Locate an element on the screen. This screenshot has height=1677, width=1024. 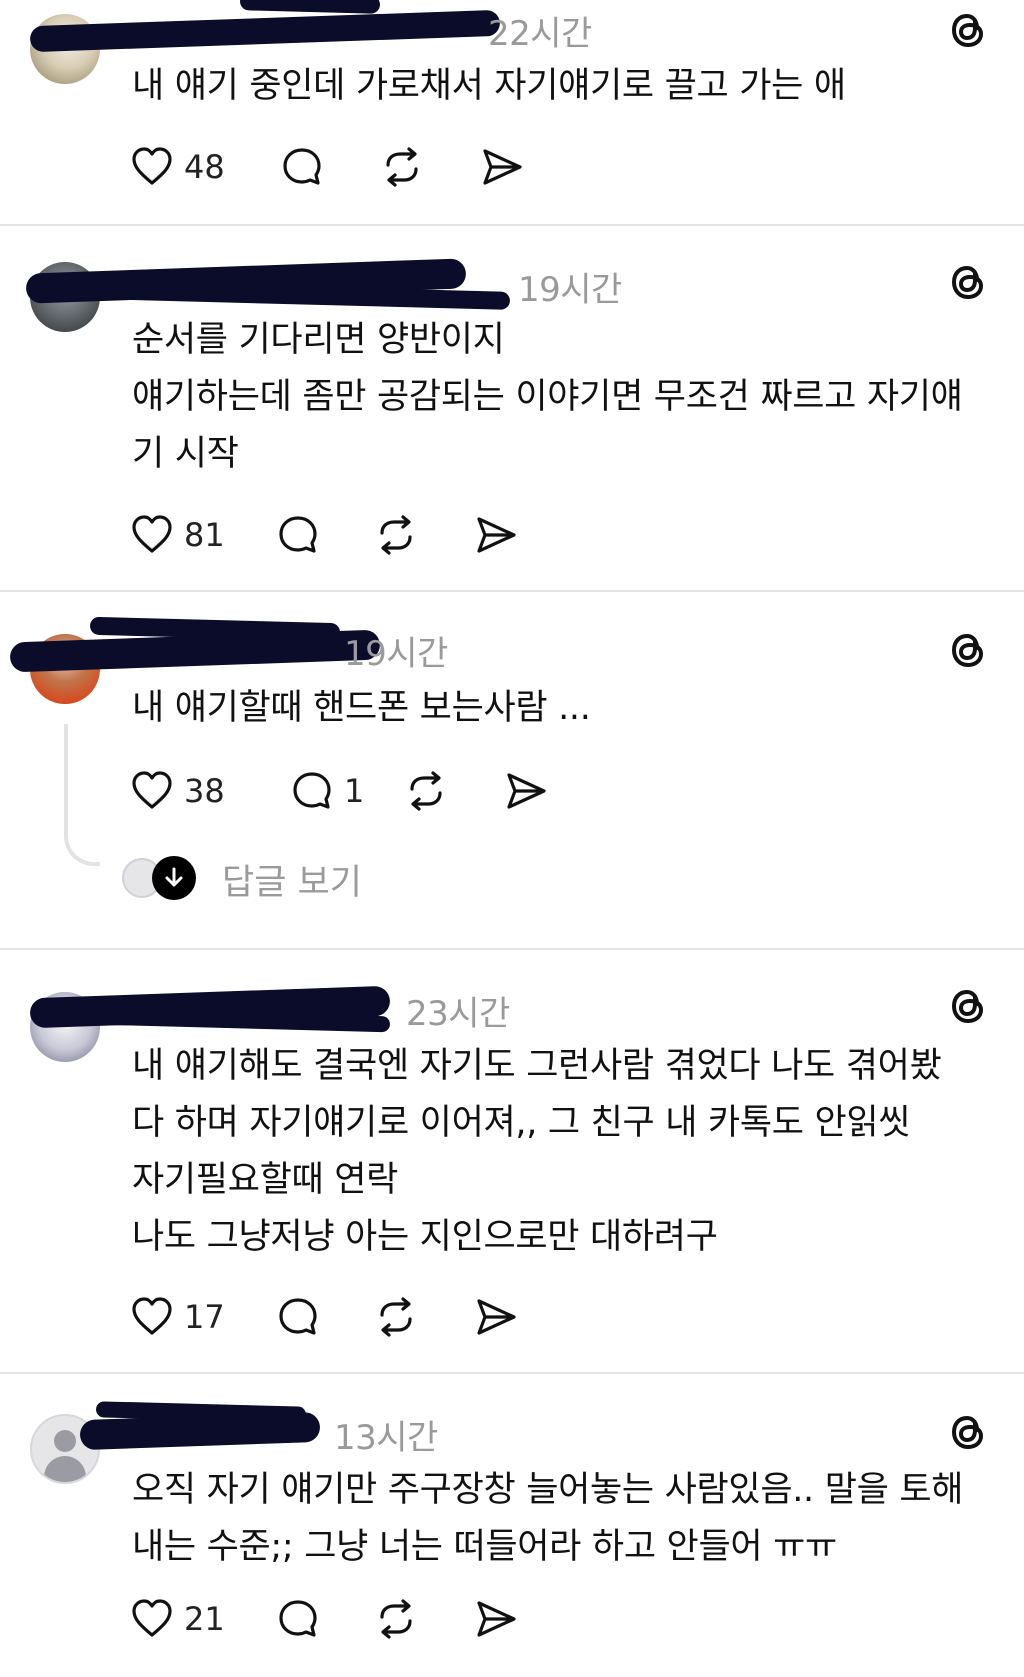
action-bar: 81 is located at coordinates (340, 535).